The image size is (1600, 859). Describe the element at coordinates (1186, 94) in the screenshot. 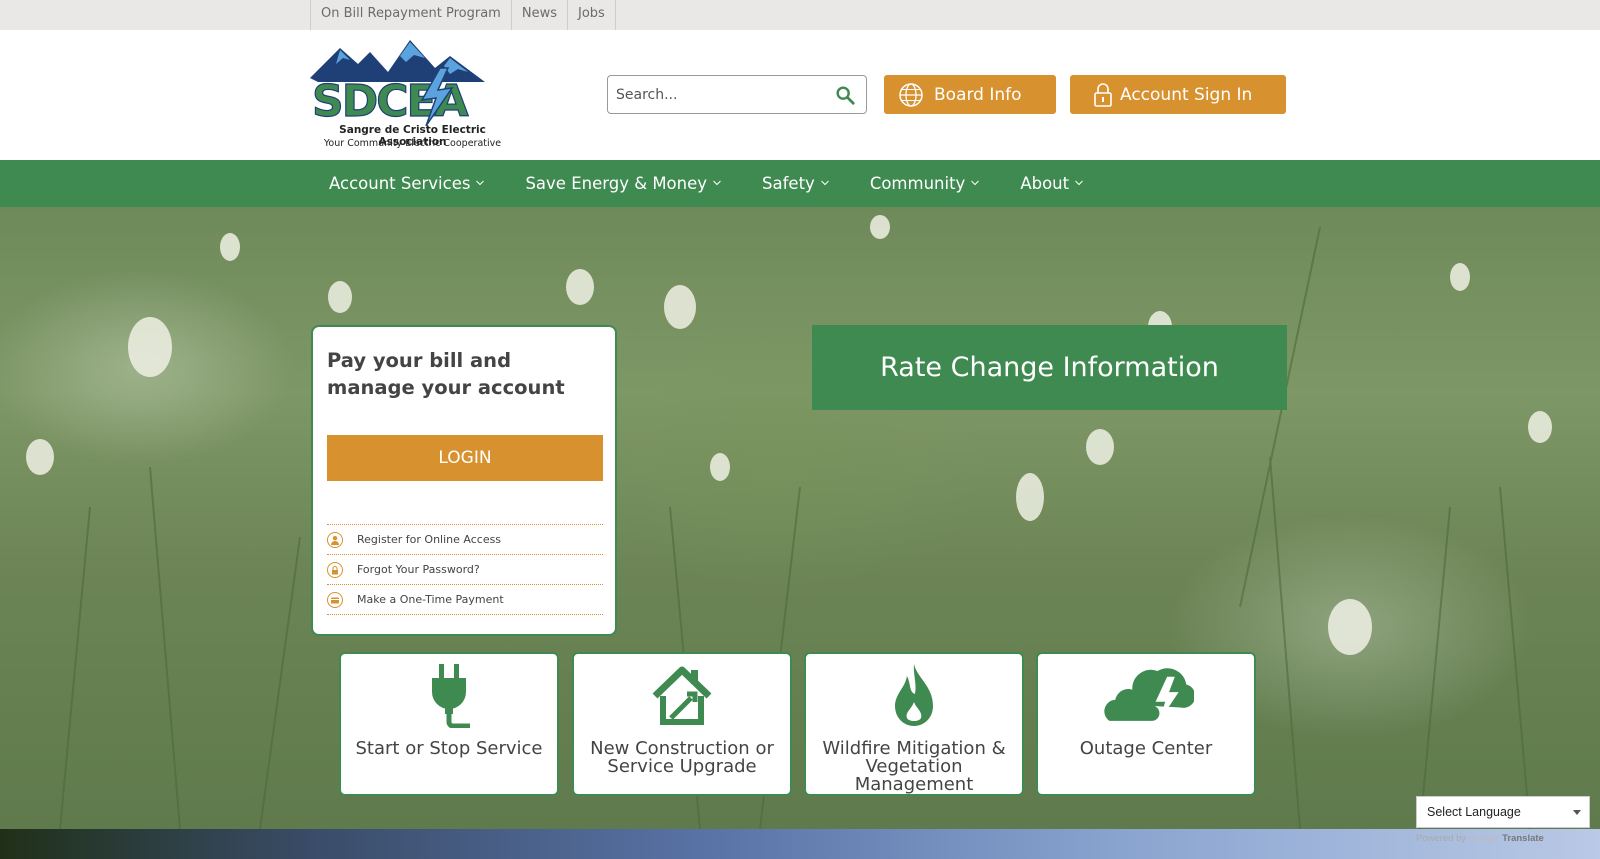

I see `account-sign-in-label: Account Sign In` at that location.